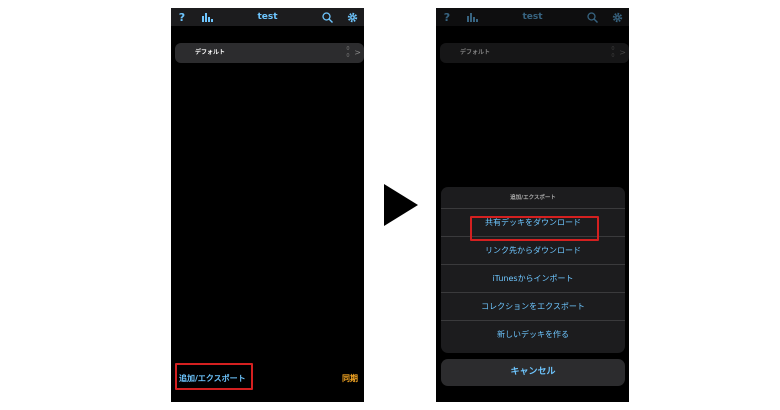 This screenshot has height=410, width=780. What do you see at coordinates (533, 279) in the screenshot?
I see `import-from-itunes-option: iTunesからインポート` at bounding box center [533, 279].